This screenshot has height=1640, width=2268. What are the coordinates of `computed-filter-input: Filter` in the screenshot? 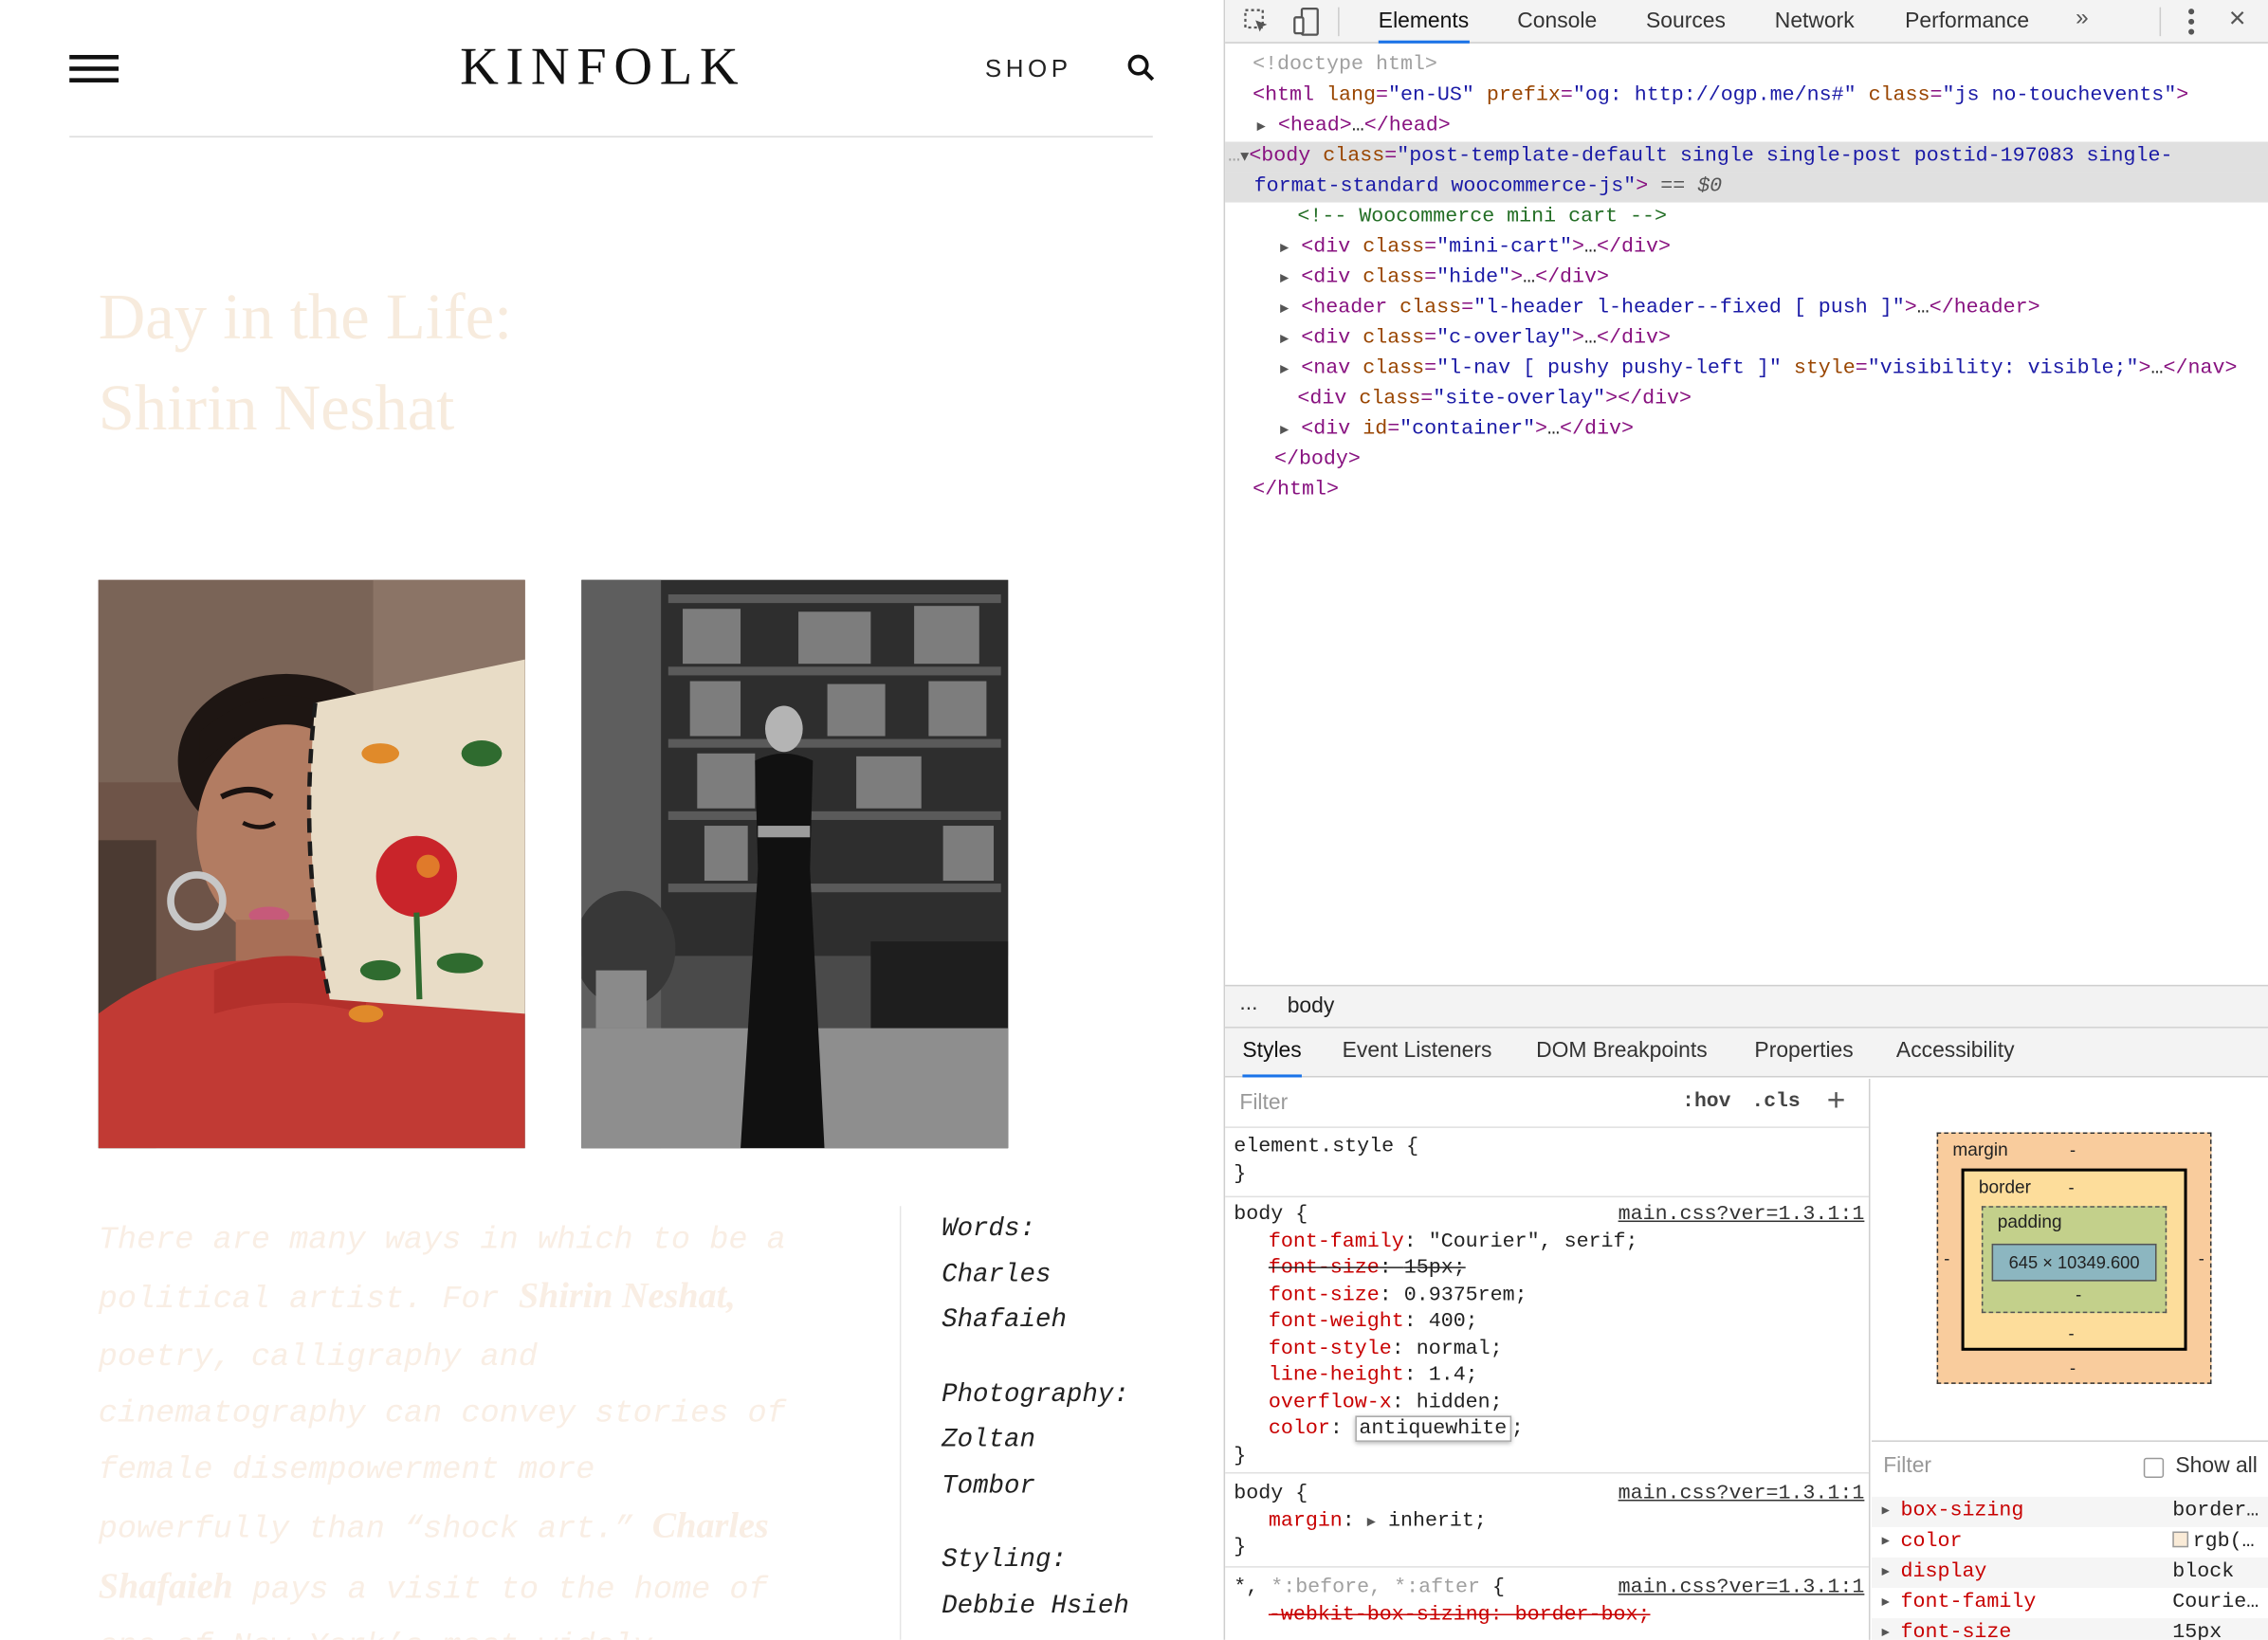 It's located at (1907, 1466).